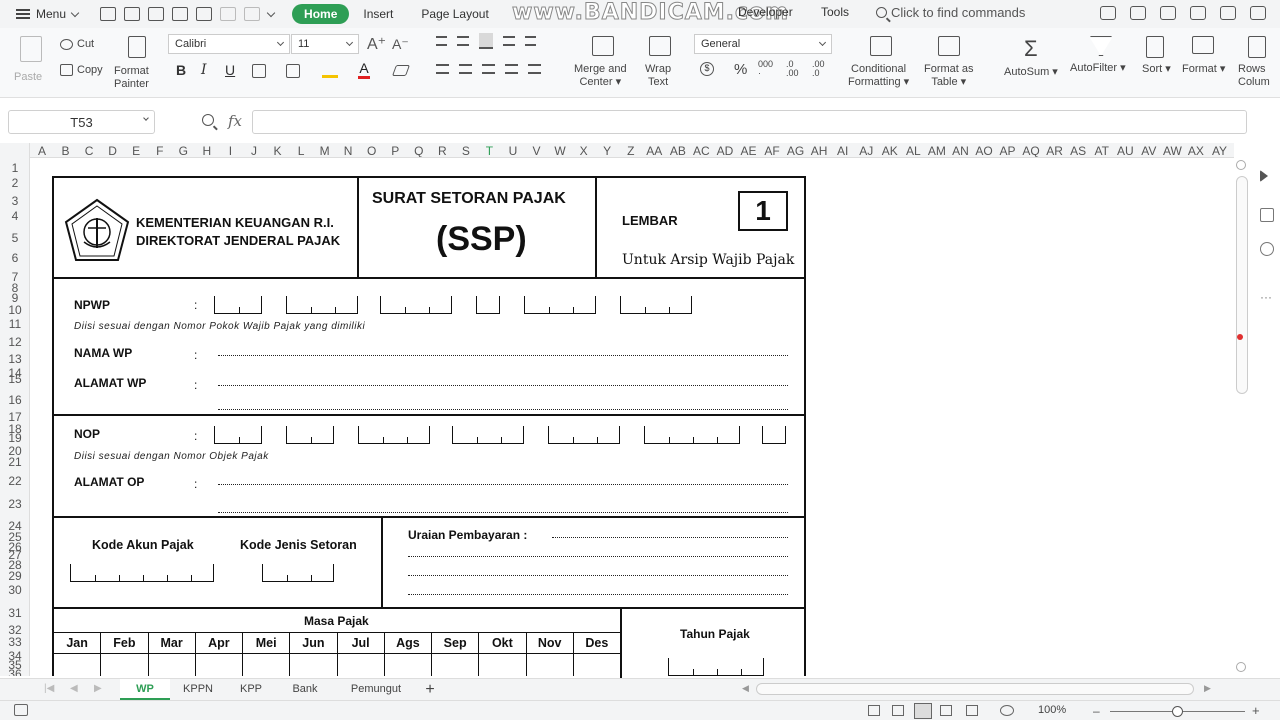  What do you see at coordinates (74, 688) in the screenshot?
I see `prev-sheet-icon: ◀` at bounding box center [74, 688].